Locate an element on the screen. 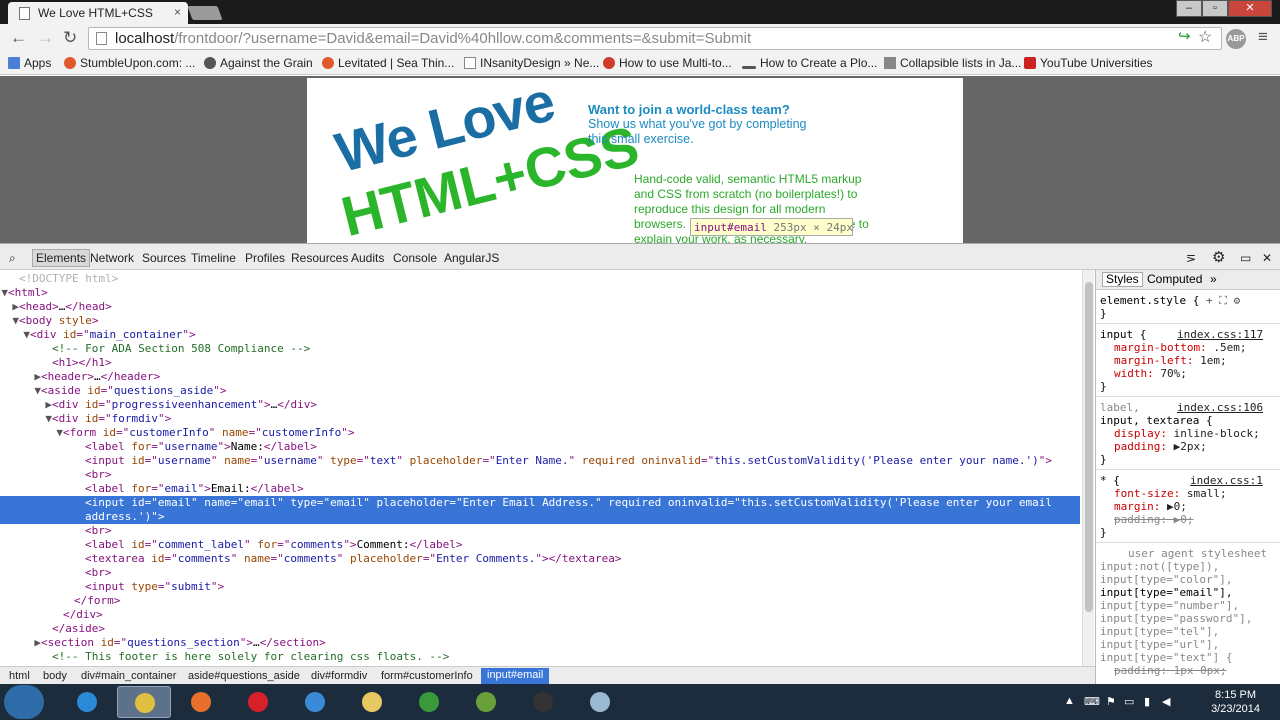  display-icon: ▭ is located at coordinates (1129, 701).